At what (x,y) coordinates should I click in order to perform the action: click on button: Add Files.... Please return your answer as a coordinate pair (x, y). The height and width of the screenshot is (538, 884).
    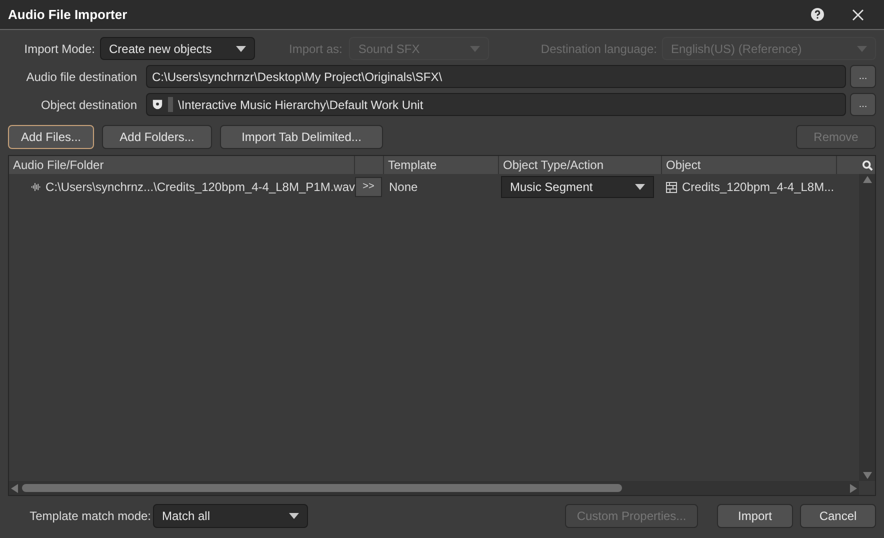
    Looking at the image, I should click on (51, 137).